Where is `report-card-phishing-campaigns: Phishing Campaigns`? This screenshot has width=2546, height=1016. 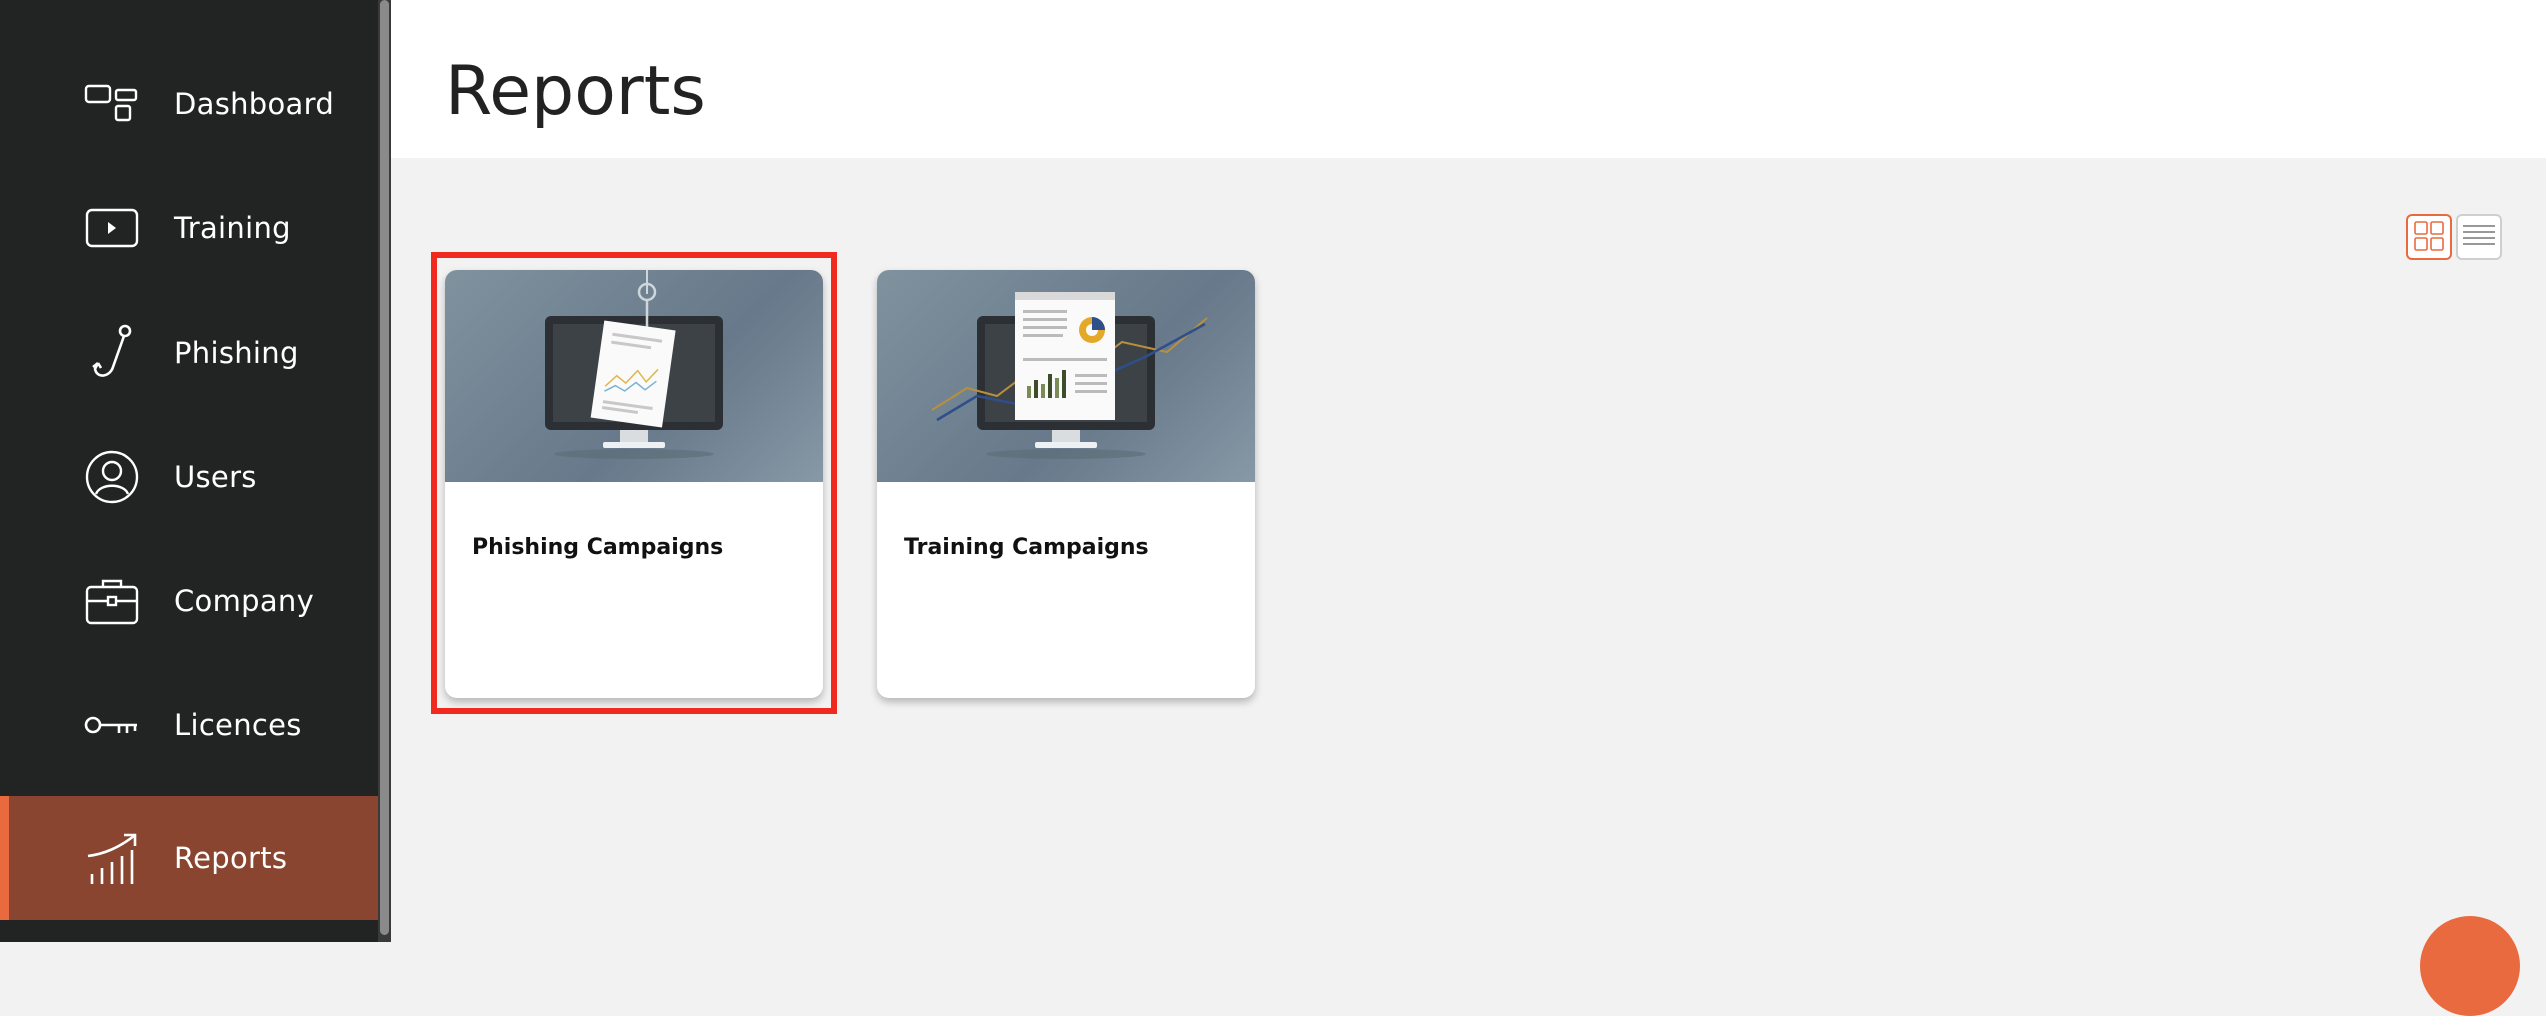 report-card-phishing-campaigns: Phishing Campaigns is located at coordinates (634, 484).